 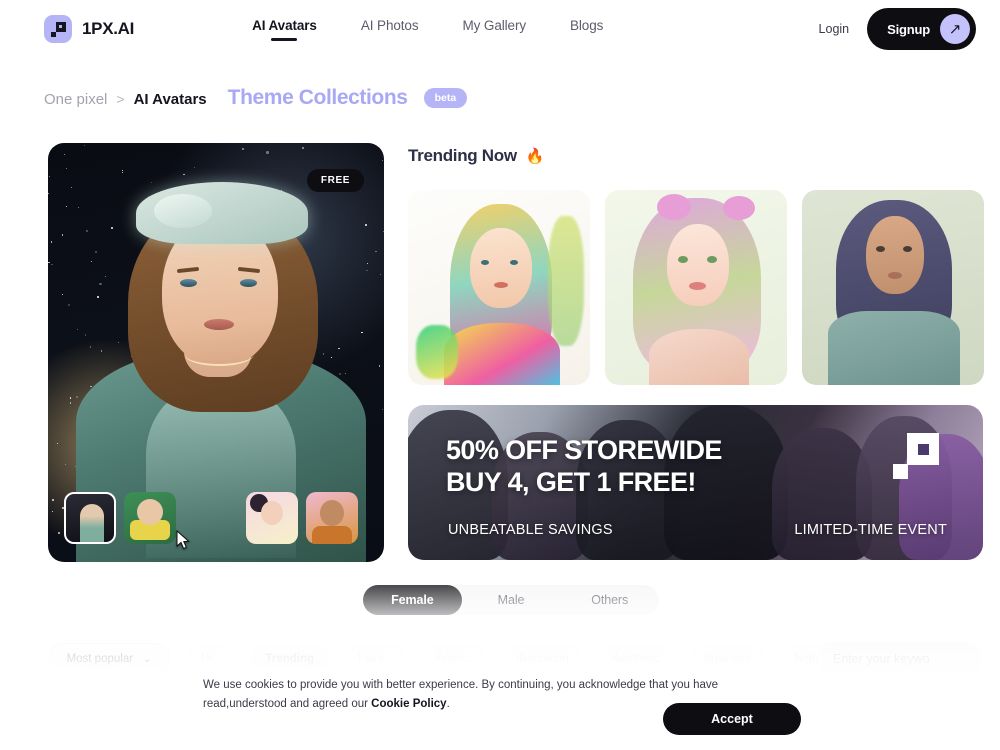 What do you see at coordinates (332, 518) in the screenshot?
I see `thumb-ochre-portrait` at bounding box center [332, 518].